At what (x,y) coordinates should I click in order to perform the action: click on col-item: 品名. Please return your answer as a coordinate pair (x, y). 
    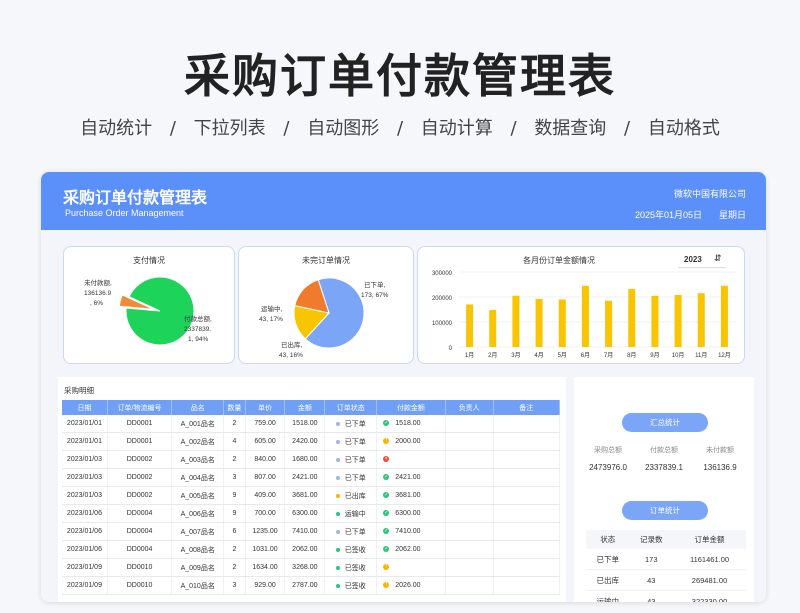
    Looking at the image, I should click on (198, 407).